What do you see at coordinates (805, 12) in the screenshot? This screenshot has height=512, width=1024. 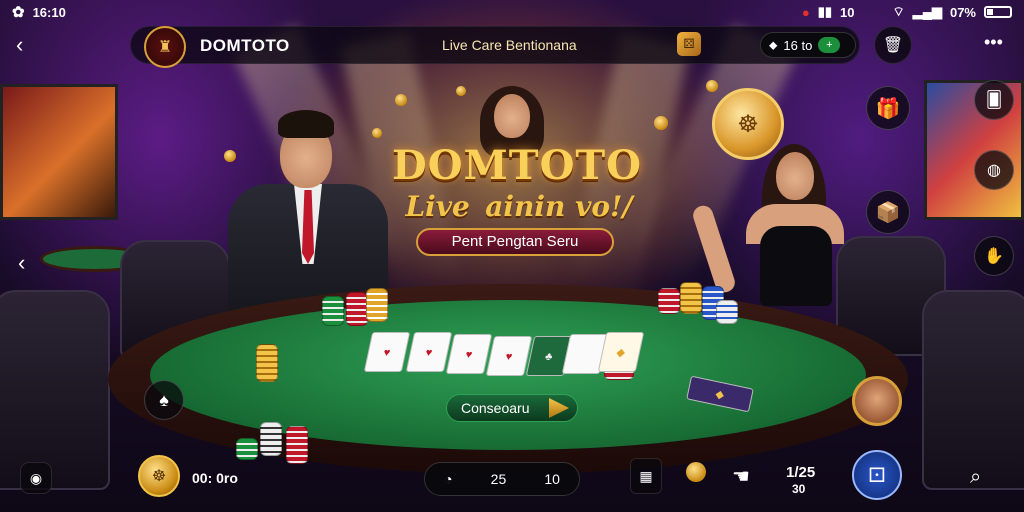 I see `record-icon: ●` at bounding box center [805, 12].